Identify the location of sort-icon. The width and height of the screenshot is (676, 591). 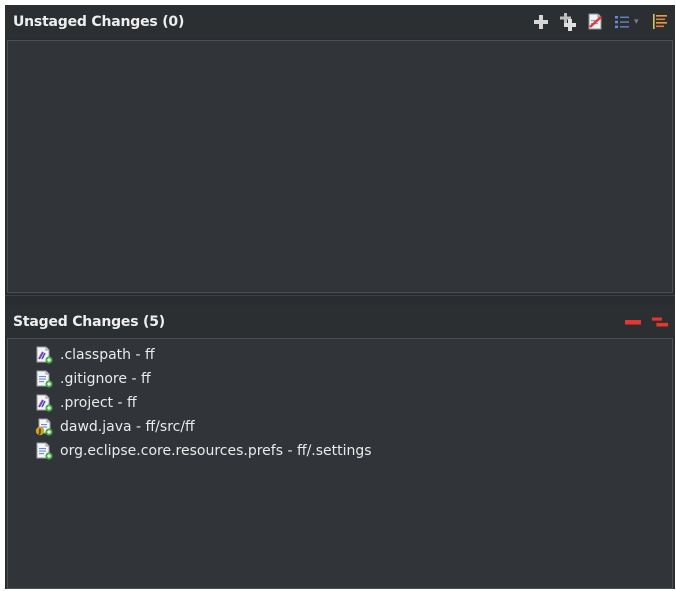
(660, 21).